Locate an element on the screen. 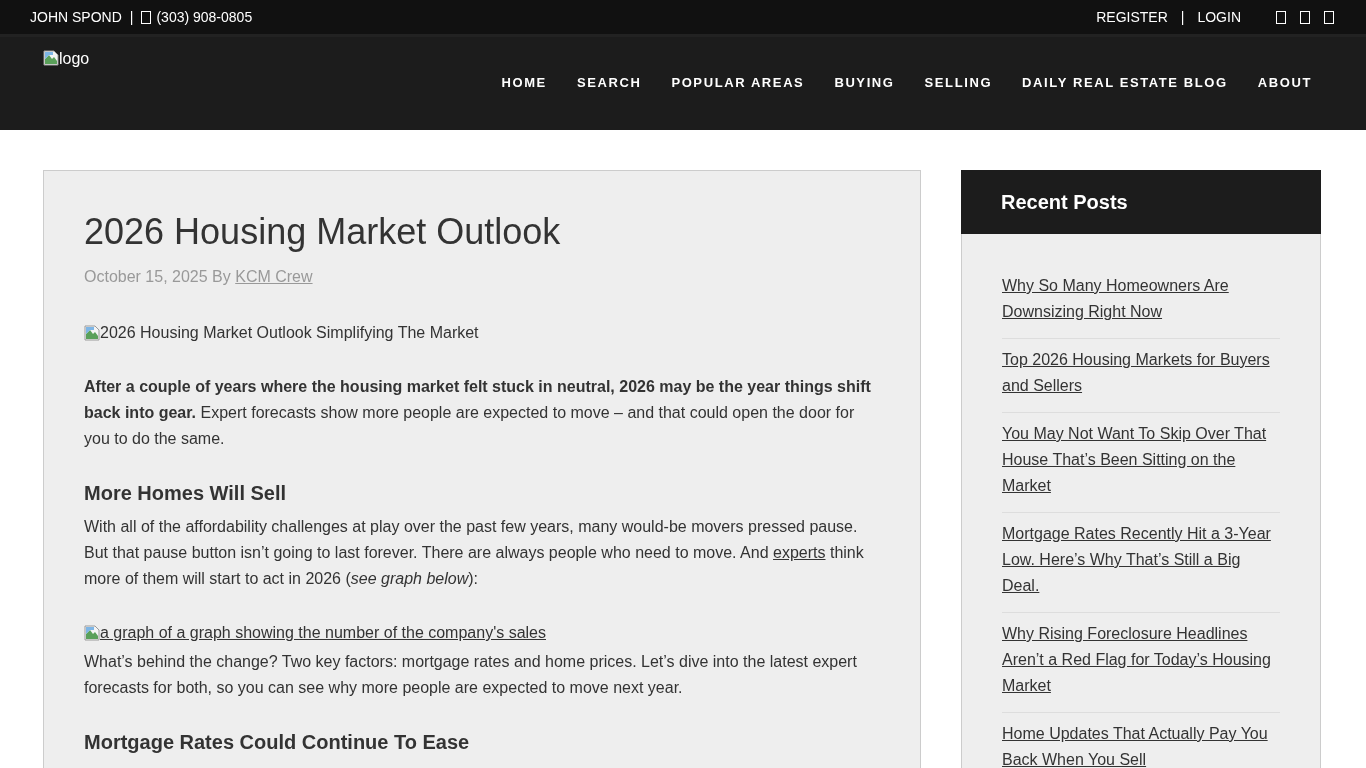 The height and width of the screenshot is (768, 1366). article-paragraph: After a couple of years where the housing market felt stuck in neutral, 2026 may be the year things shift back into gear. Expert forecasts show more people are expected to move – and that could open the door for you to do the same. is located at coordinates (478, 413).